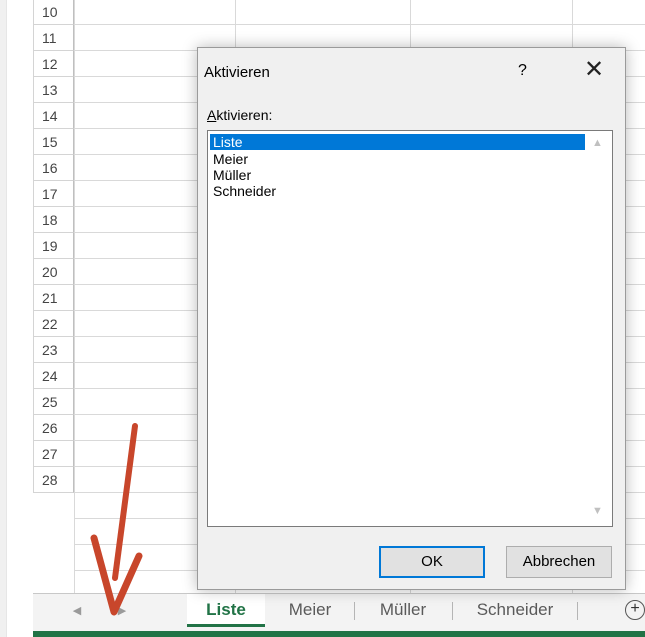 Image resolution: width=645 pixels, height=637 pixels. I want to click on row-header: 16, so click(53, 168).